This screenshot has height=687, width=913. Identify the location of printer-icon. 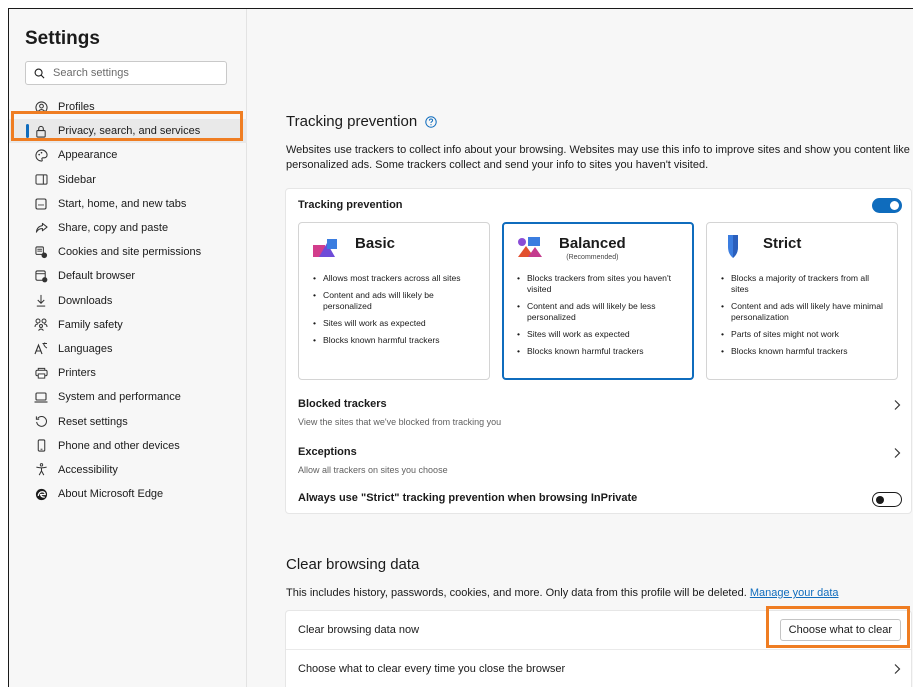
(41, 373).